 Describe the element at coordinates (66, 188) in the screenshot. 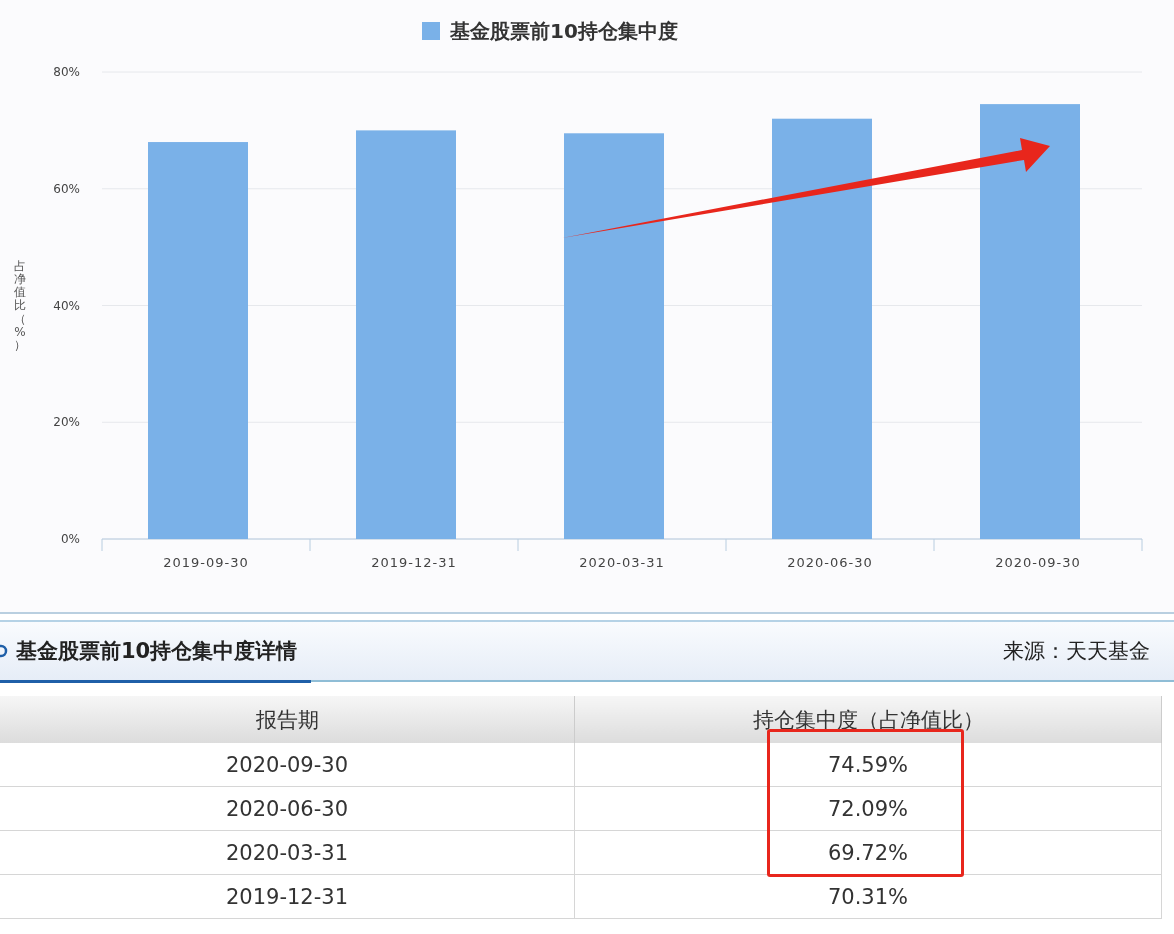

I see `y-tick-label: 60%` at that location.